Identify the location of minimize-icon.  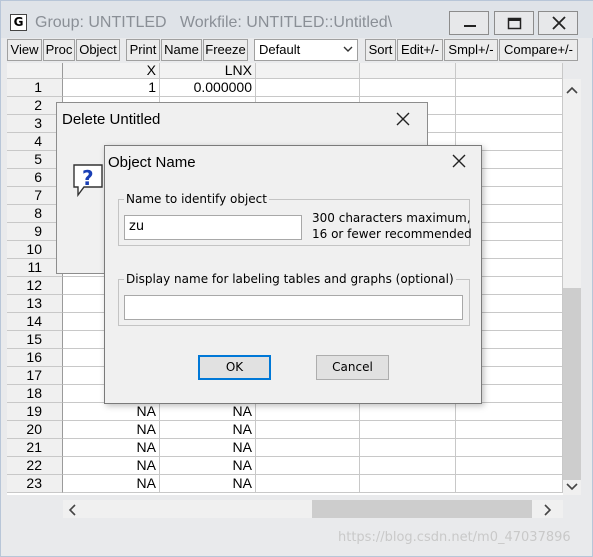
(470, 26).